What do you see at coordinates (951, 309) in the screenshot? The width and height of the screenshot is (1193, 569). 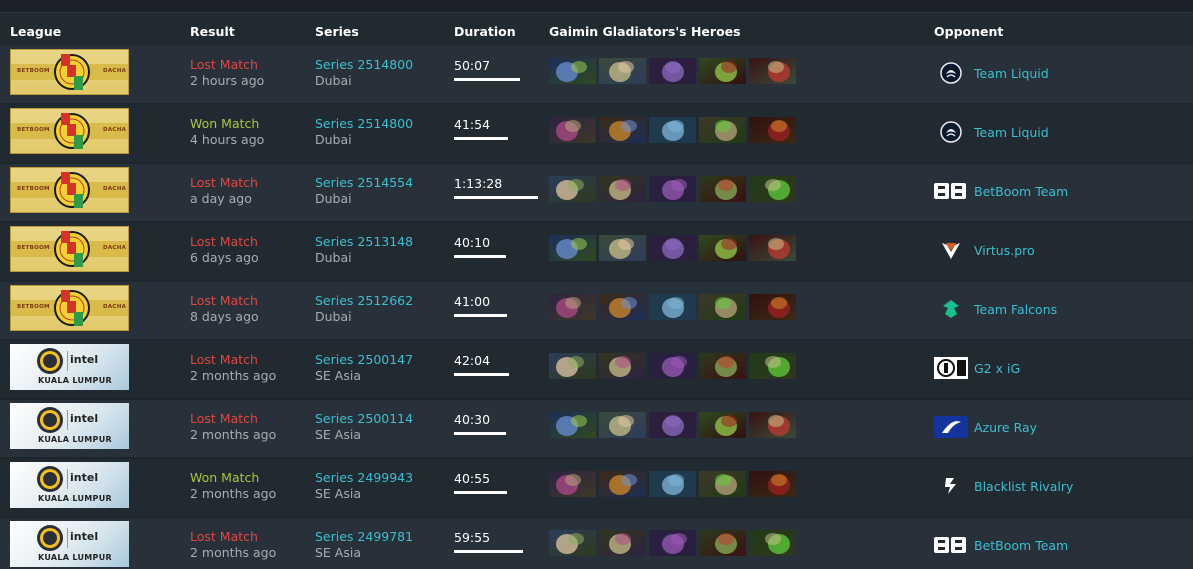 I see `team-falcons-icon` at bounding box center [951, 309].